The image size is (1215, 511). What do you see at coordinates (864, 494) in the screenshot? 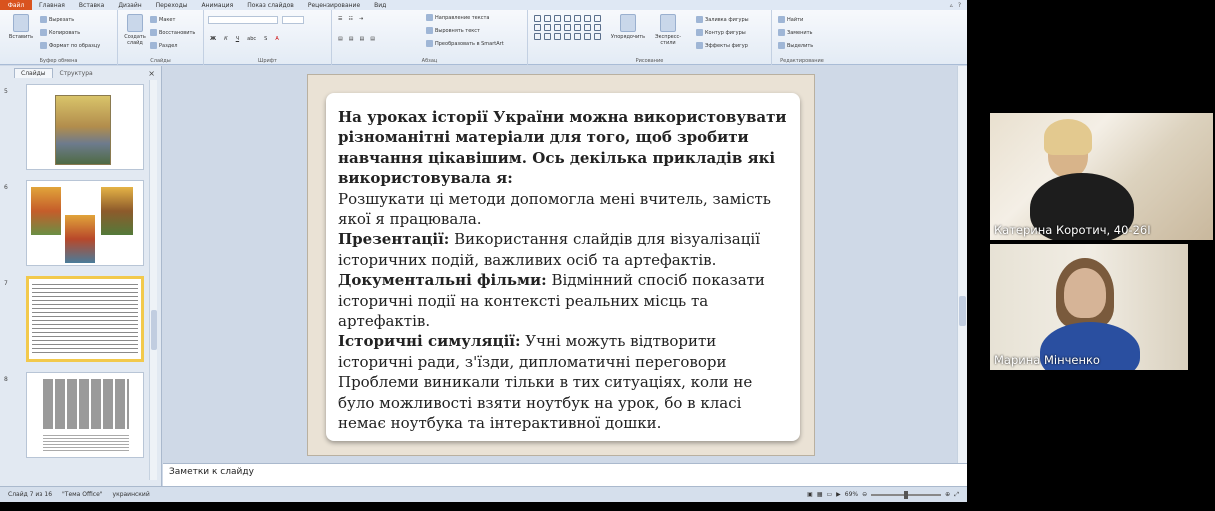
I see `zoom-out-icon: ⊖` at bounding box center [864, 494].